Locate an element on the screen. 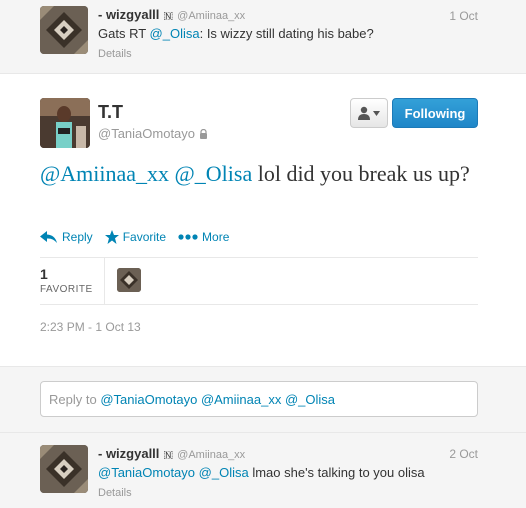 The width and height of the screenshot is (526, 508). favorite-label: Favorite is located at coordinates (144, 237).